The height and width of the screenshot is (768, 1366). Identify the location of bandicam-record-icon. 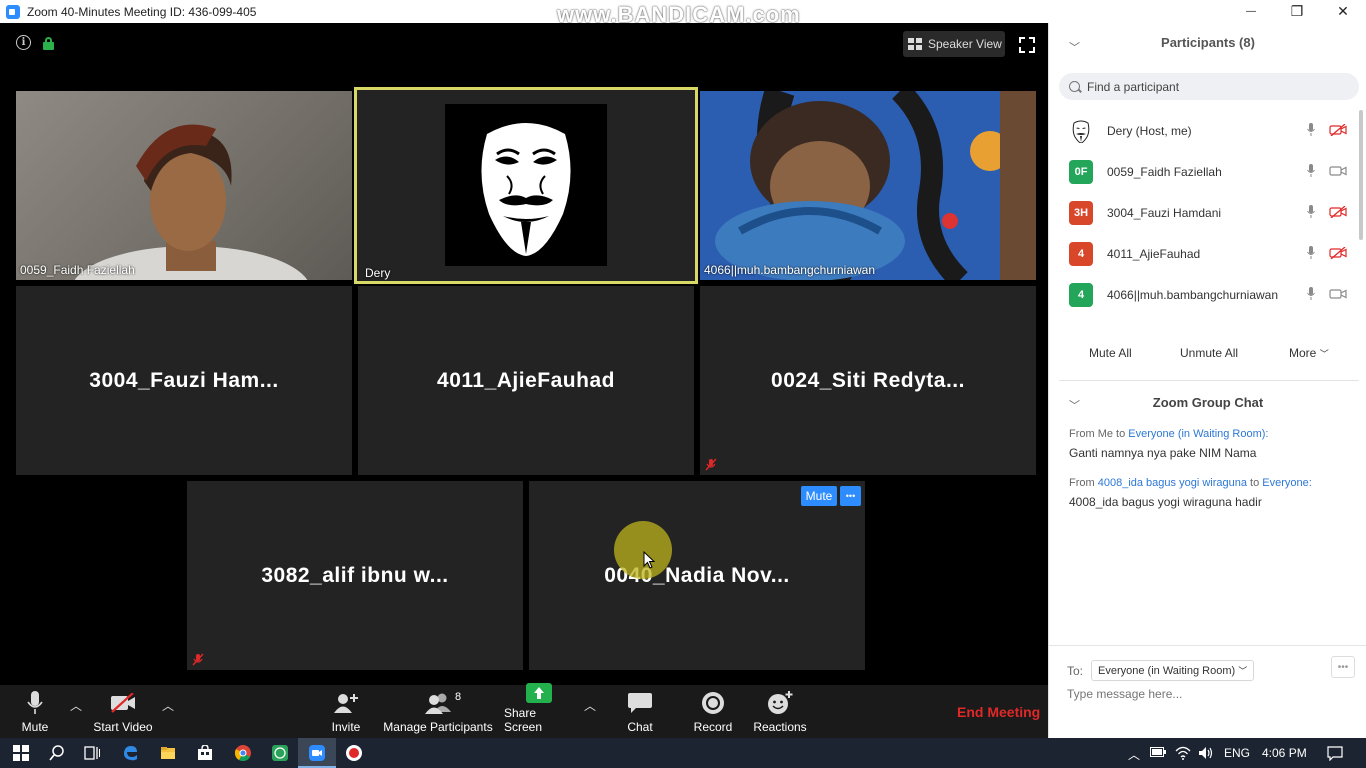
(354, 753).